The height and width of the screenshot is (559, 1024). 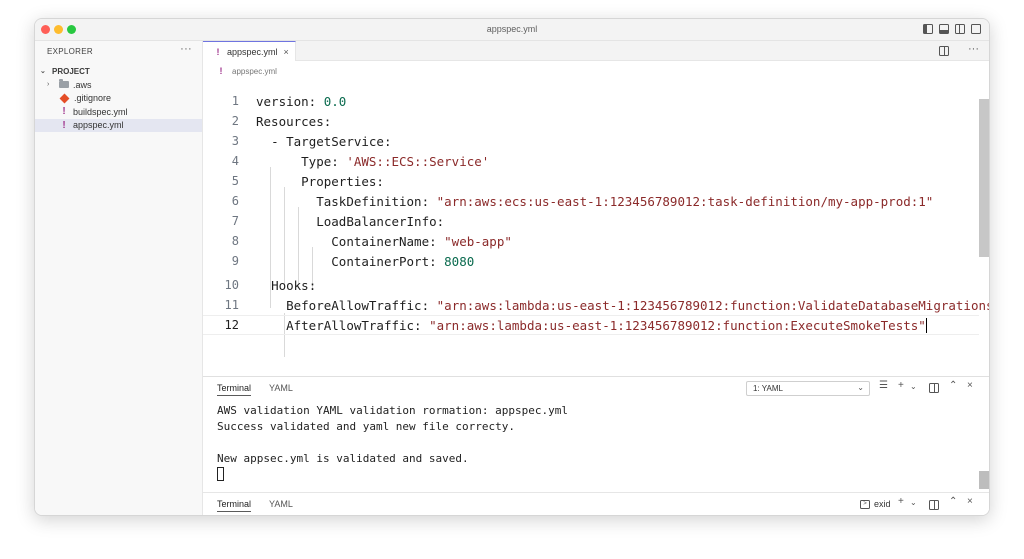 What do you see at coordinates (64, 84) in the screenshot?
I see `folder-icon` at bounding box center [64, 84].